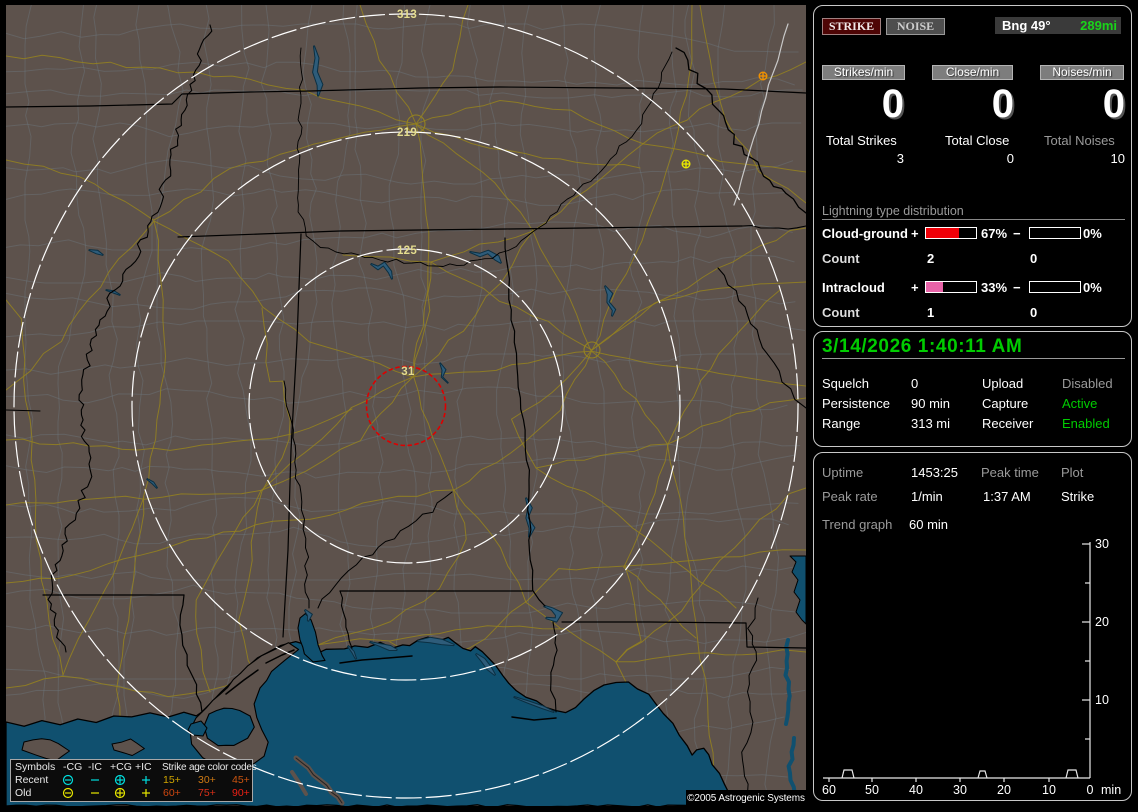 The width and height of the screenshot is (1138, 812). What do you see at coordinates (872, 790) in the screenshot?
I see `svg-text: 50` at bounding box center [872, 790].